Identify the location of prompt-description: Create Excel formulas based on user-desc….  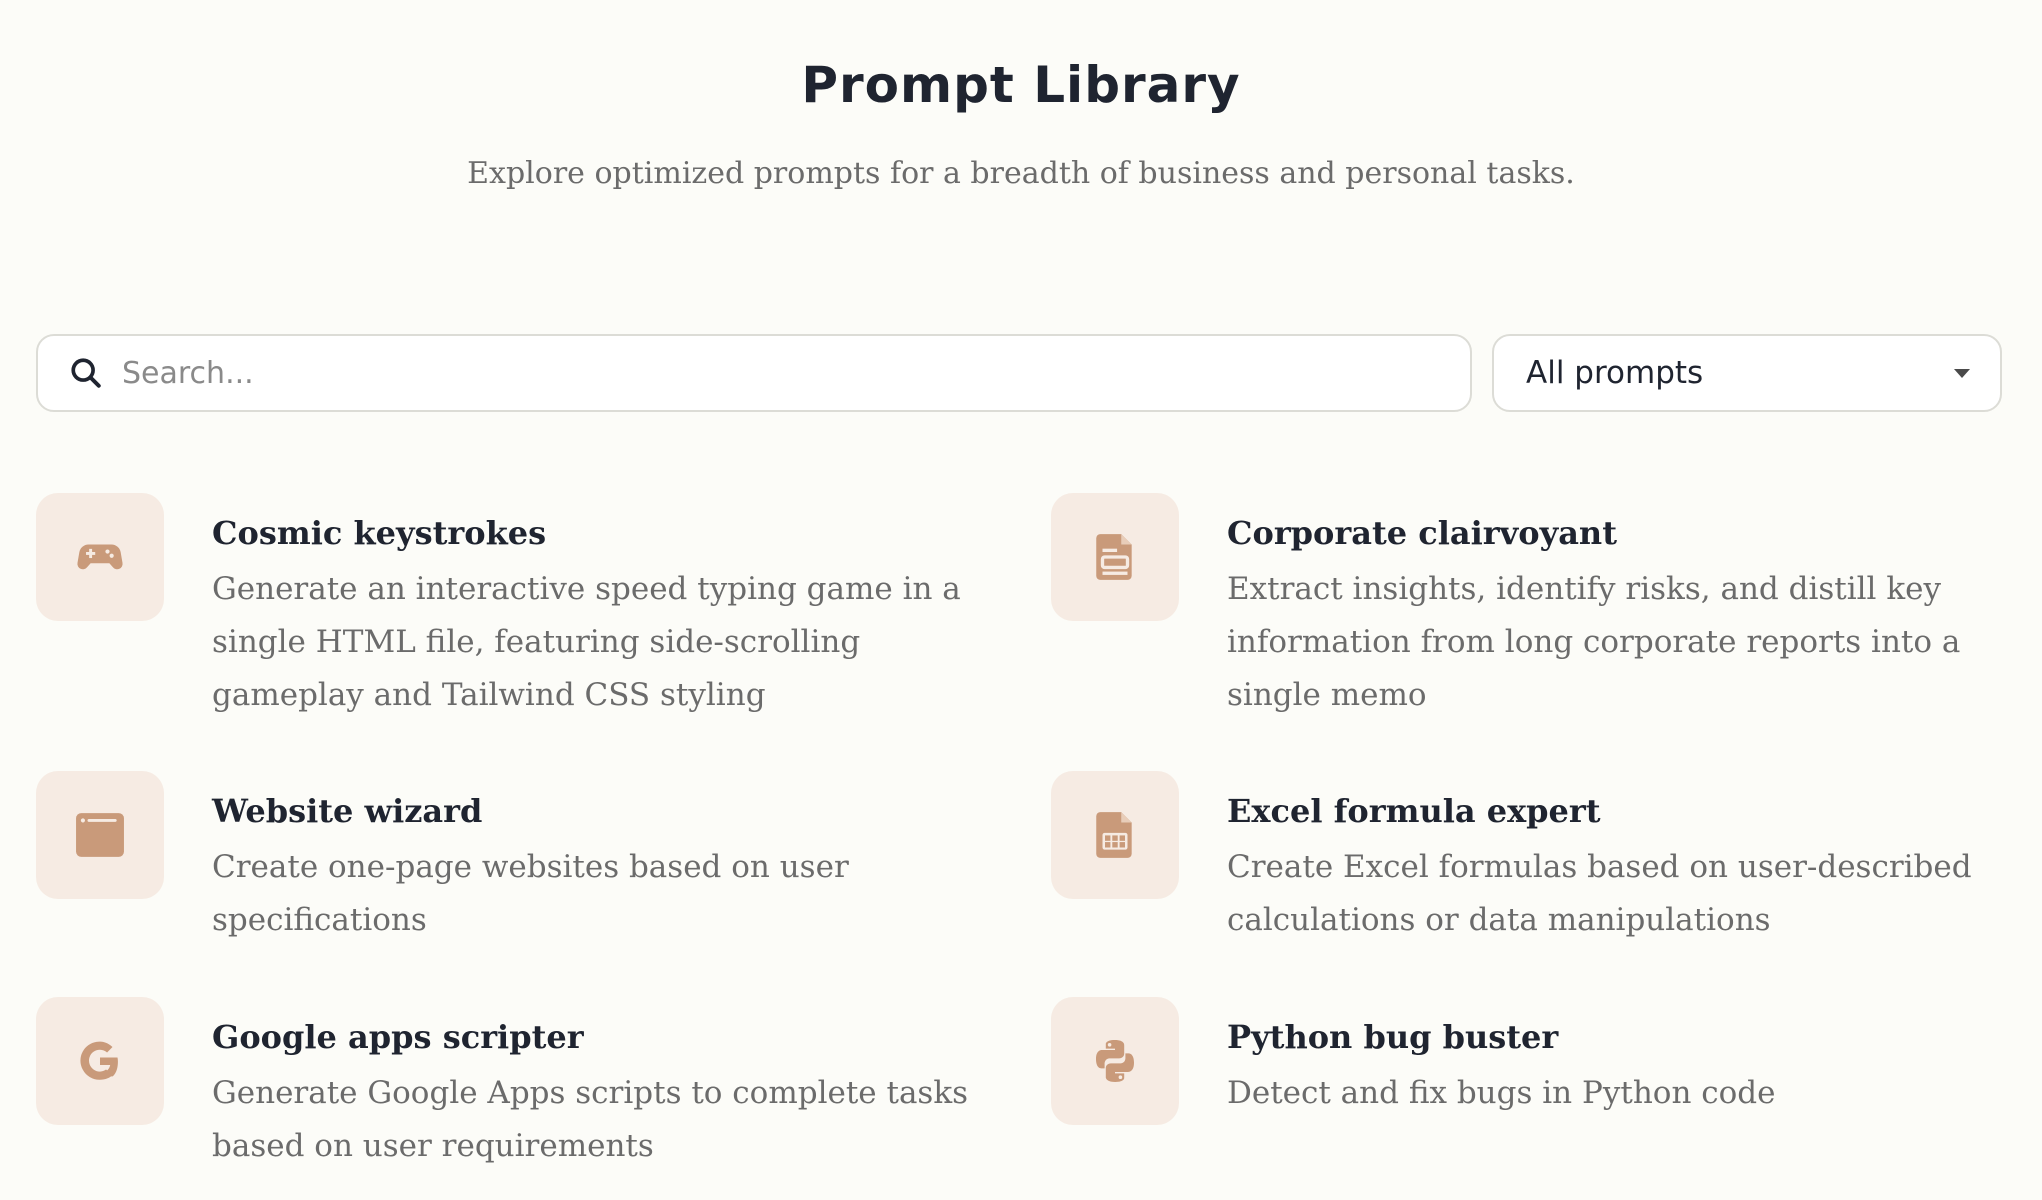
(1599, 893).